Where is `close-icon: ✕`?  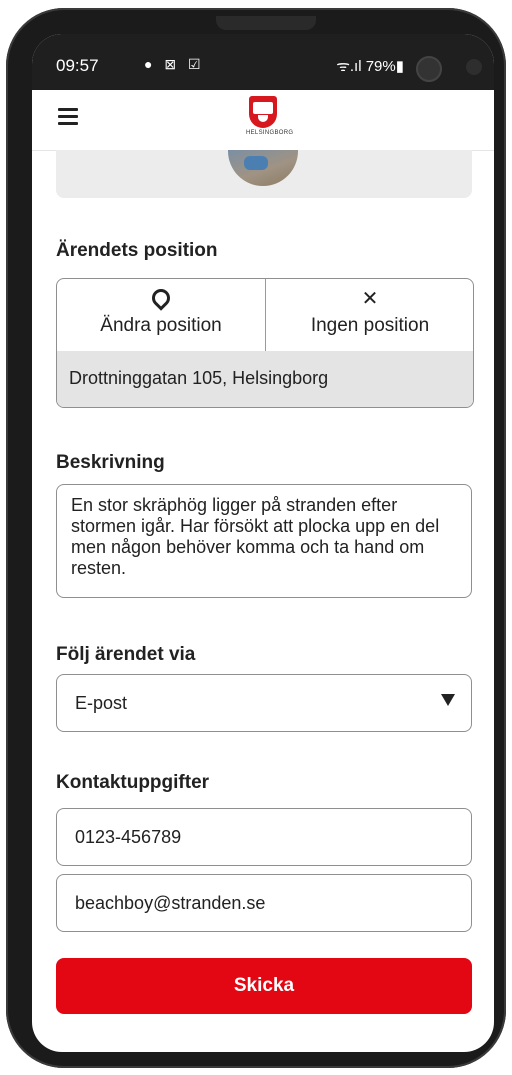
close-icon: ✕ is located at coordinates (370, 299).